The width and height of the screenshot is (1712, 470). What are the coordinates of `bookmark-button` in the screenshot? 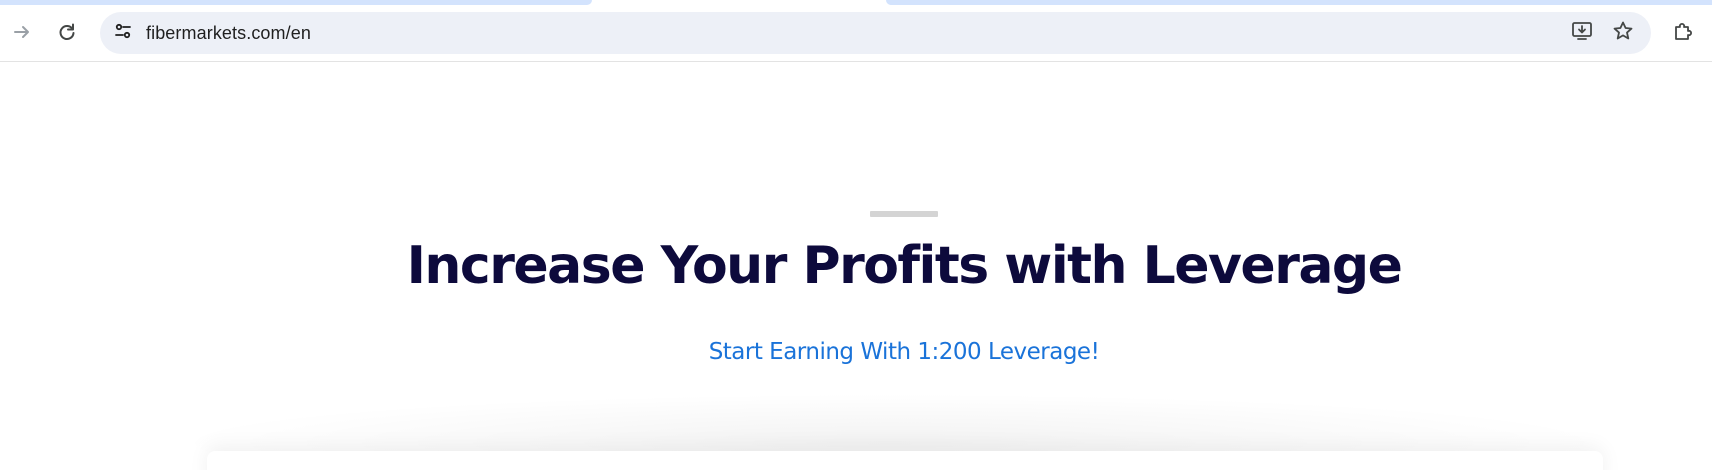 It's located at (1623, 33).